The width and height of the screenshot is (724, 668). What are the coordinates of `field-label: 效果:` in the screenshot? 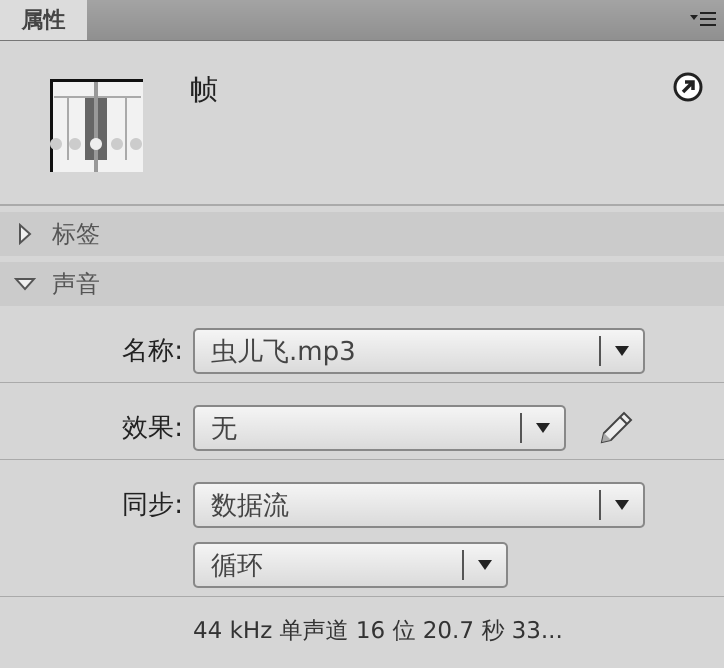 It's located at (152, 428).